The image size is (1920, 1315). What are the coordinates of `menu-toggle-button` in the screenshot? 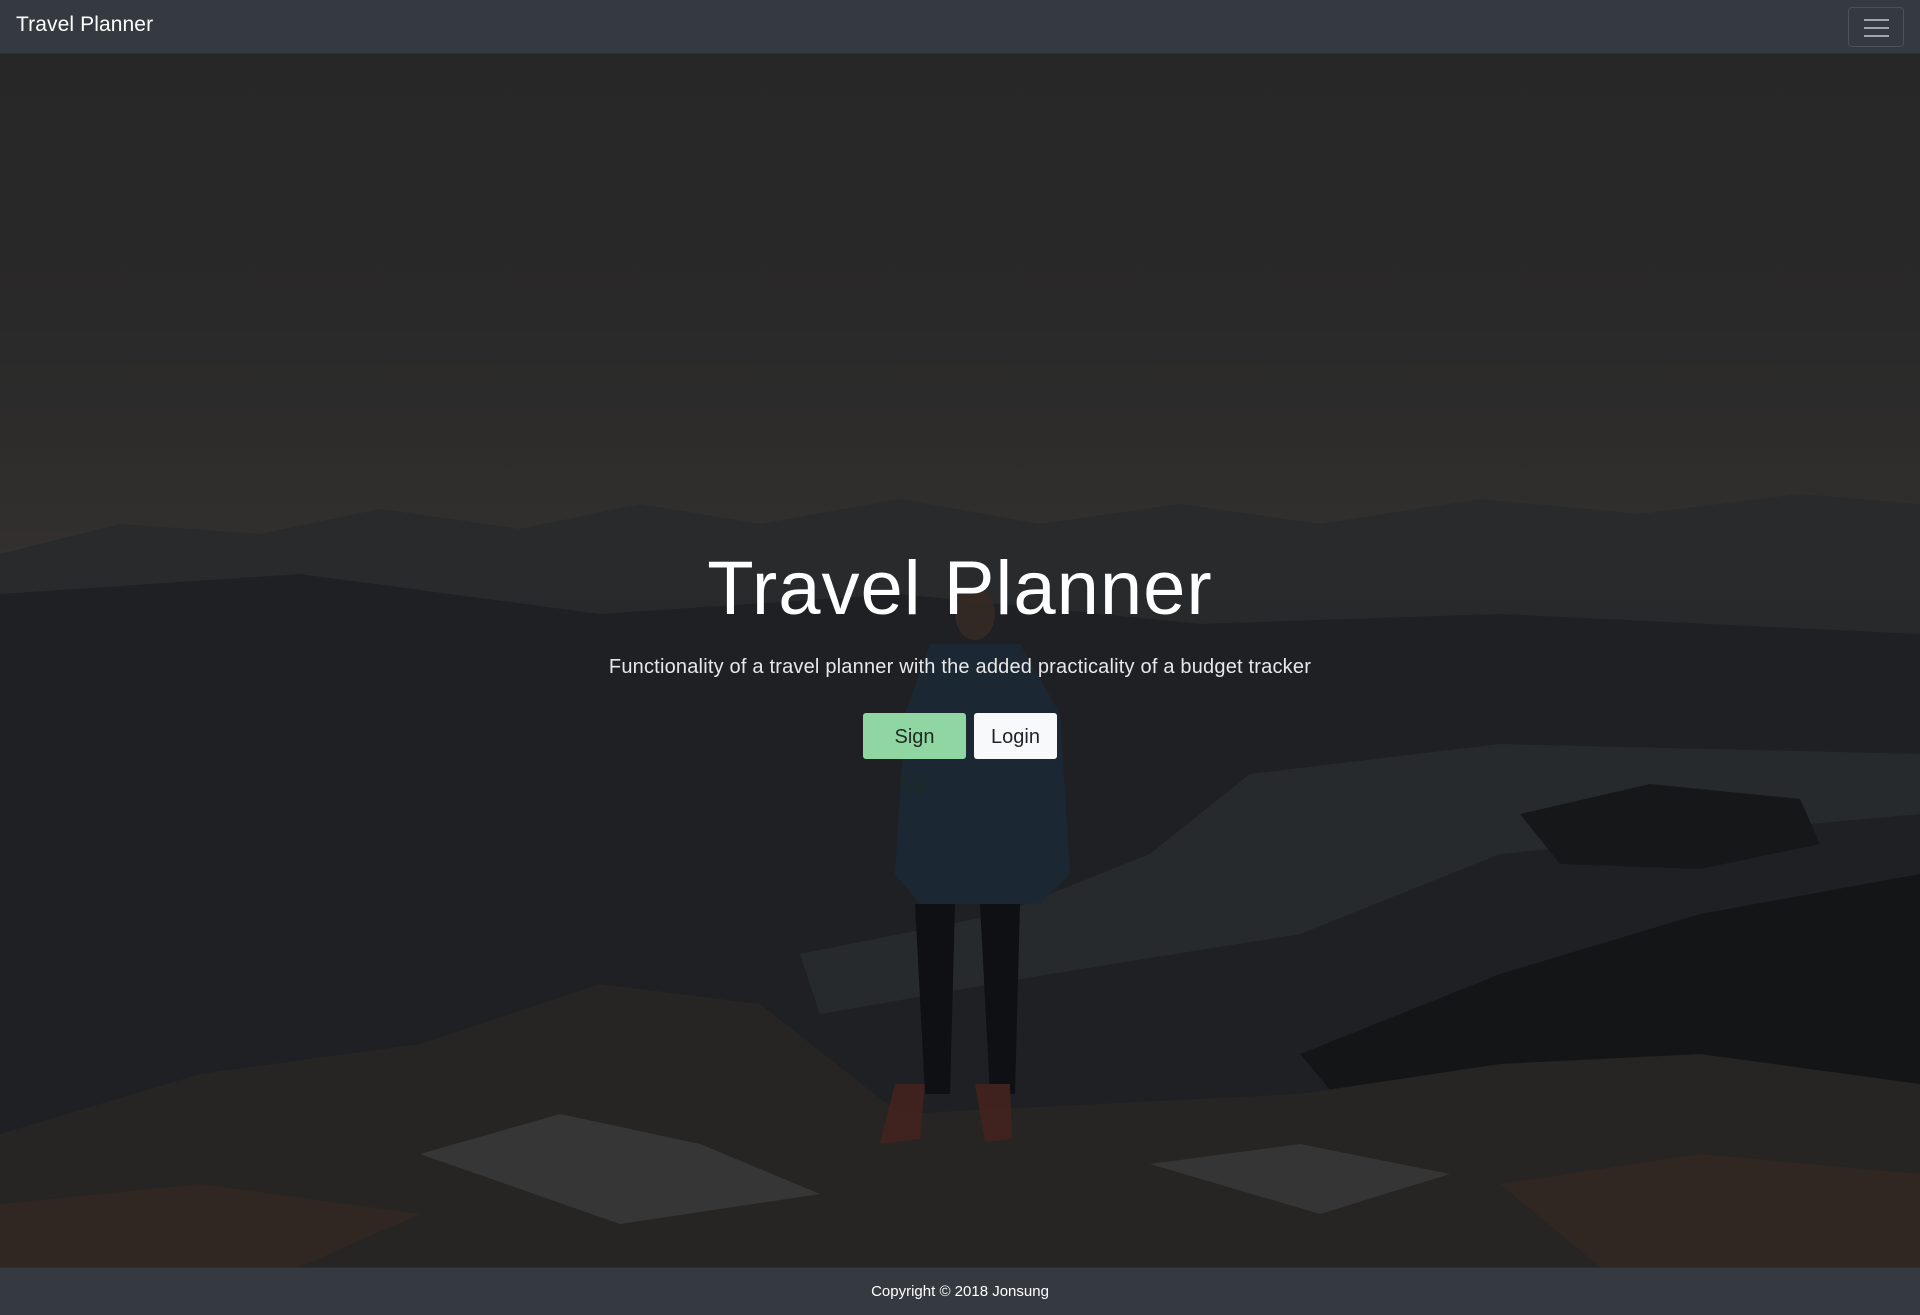 It's located at (1876, 27).